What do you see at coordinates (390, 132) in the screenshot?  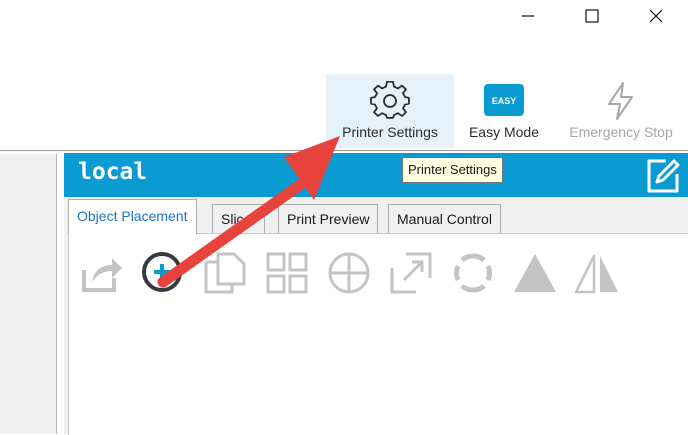 I see `printer-settings-label: Printer Settings` at bounding box center [390, 132].